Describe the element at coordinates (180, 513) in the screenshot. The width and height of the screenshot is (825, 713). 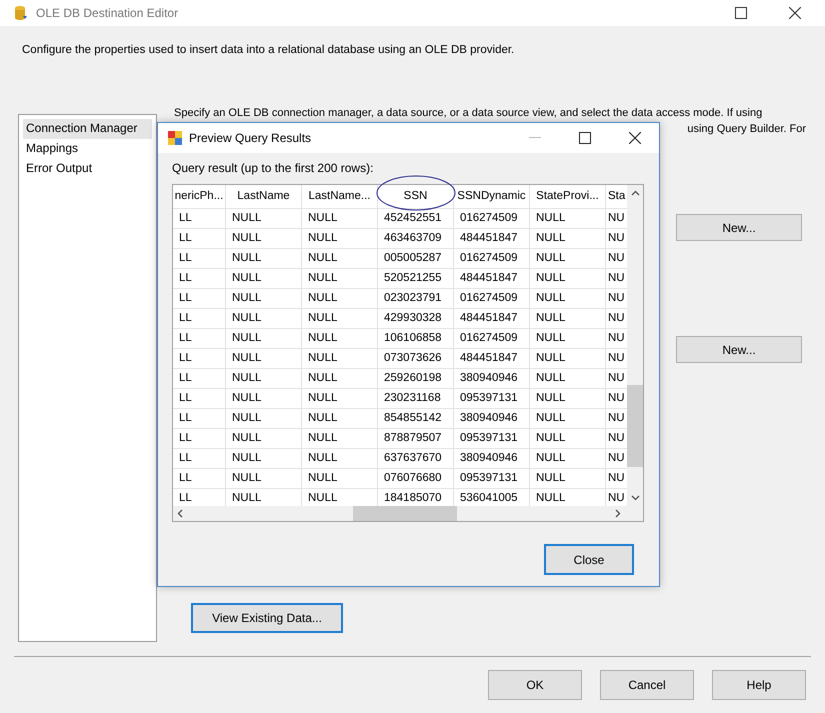
I see `scroll-left-icon` at that location.